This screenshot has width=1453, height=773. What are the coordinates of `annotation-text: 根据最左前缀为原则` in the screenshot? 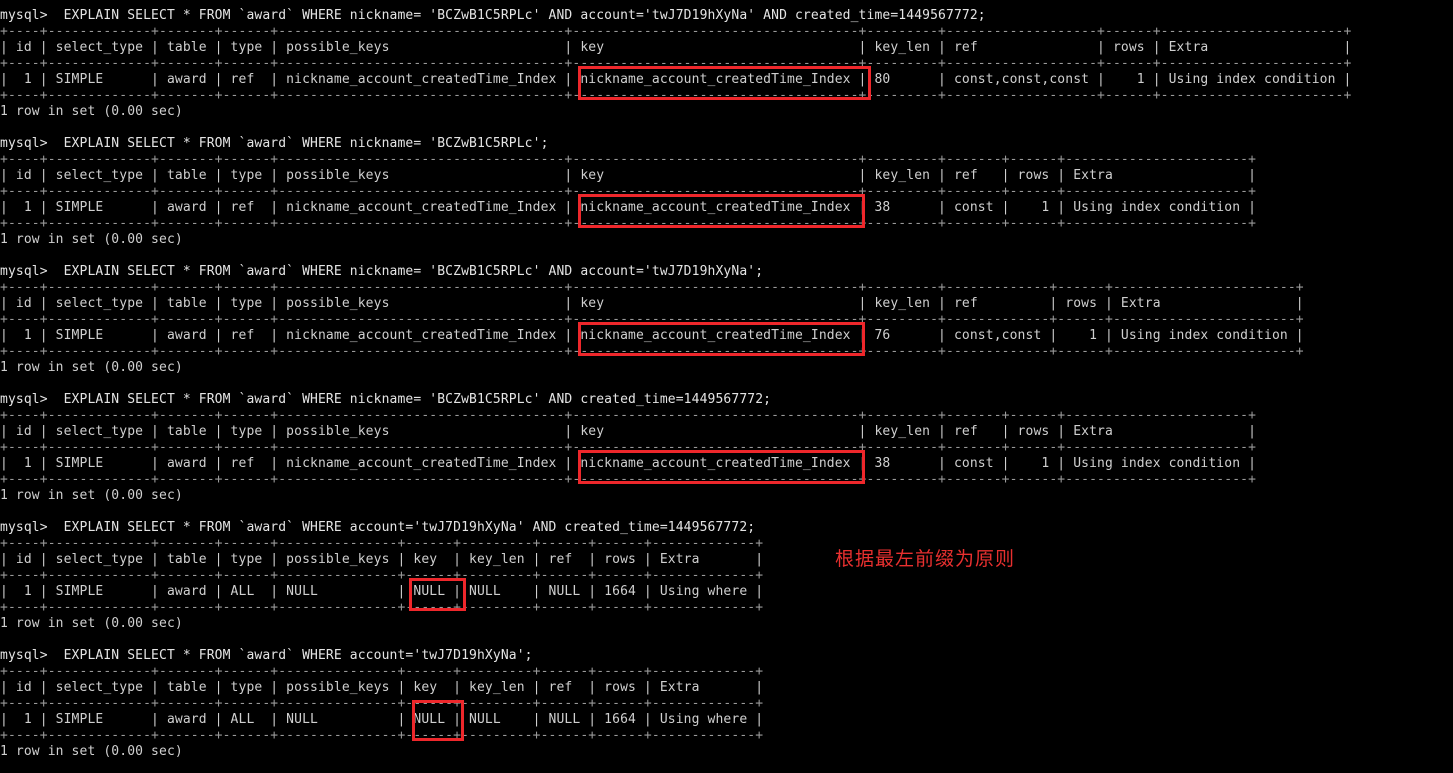 It's located at (925, 559).